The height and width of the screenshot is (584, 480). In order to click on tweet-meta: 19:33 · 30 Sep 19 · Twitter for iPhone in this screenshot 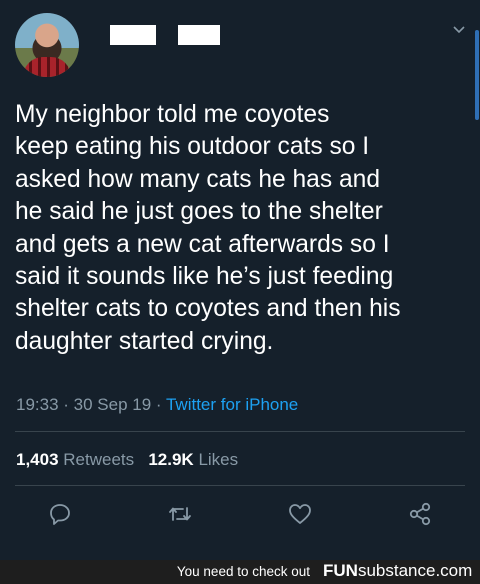, I will do `click(157, 404)`.